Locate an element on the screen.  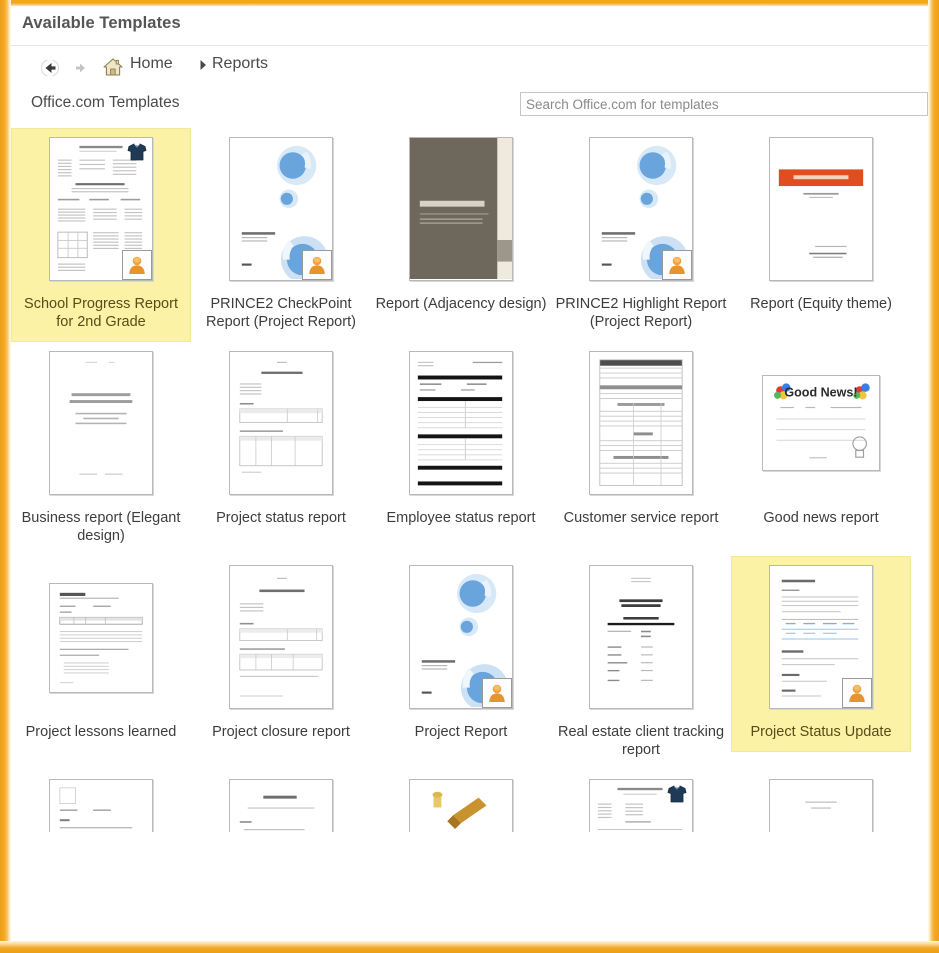
template-tile: Project Status Update is located at coordinates (821, 654).